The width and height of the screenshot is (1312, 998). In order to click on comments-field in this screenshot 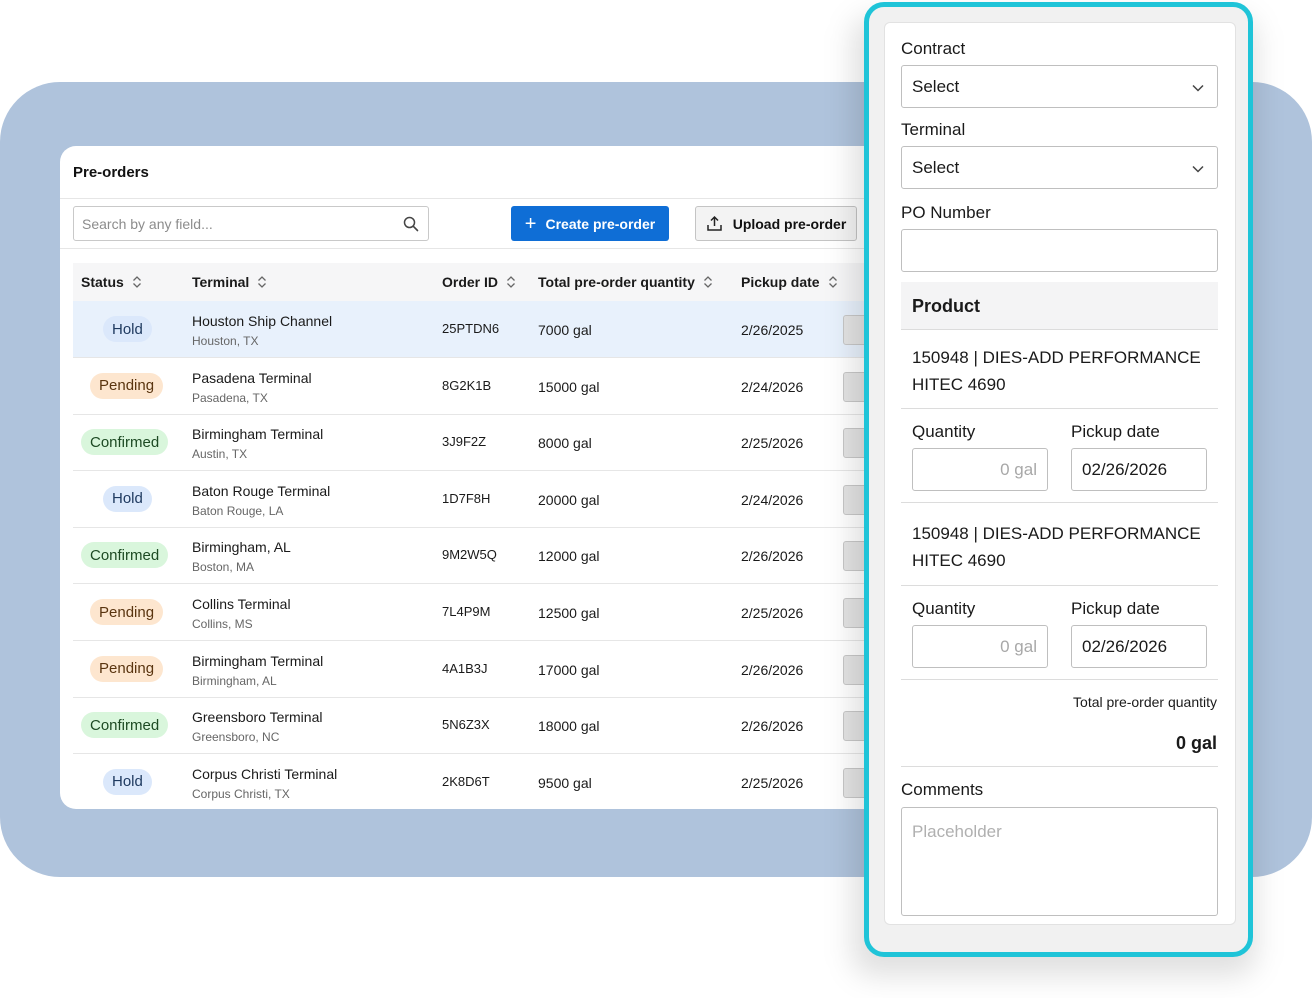, I will do `click(1059, 861)`.